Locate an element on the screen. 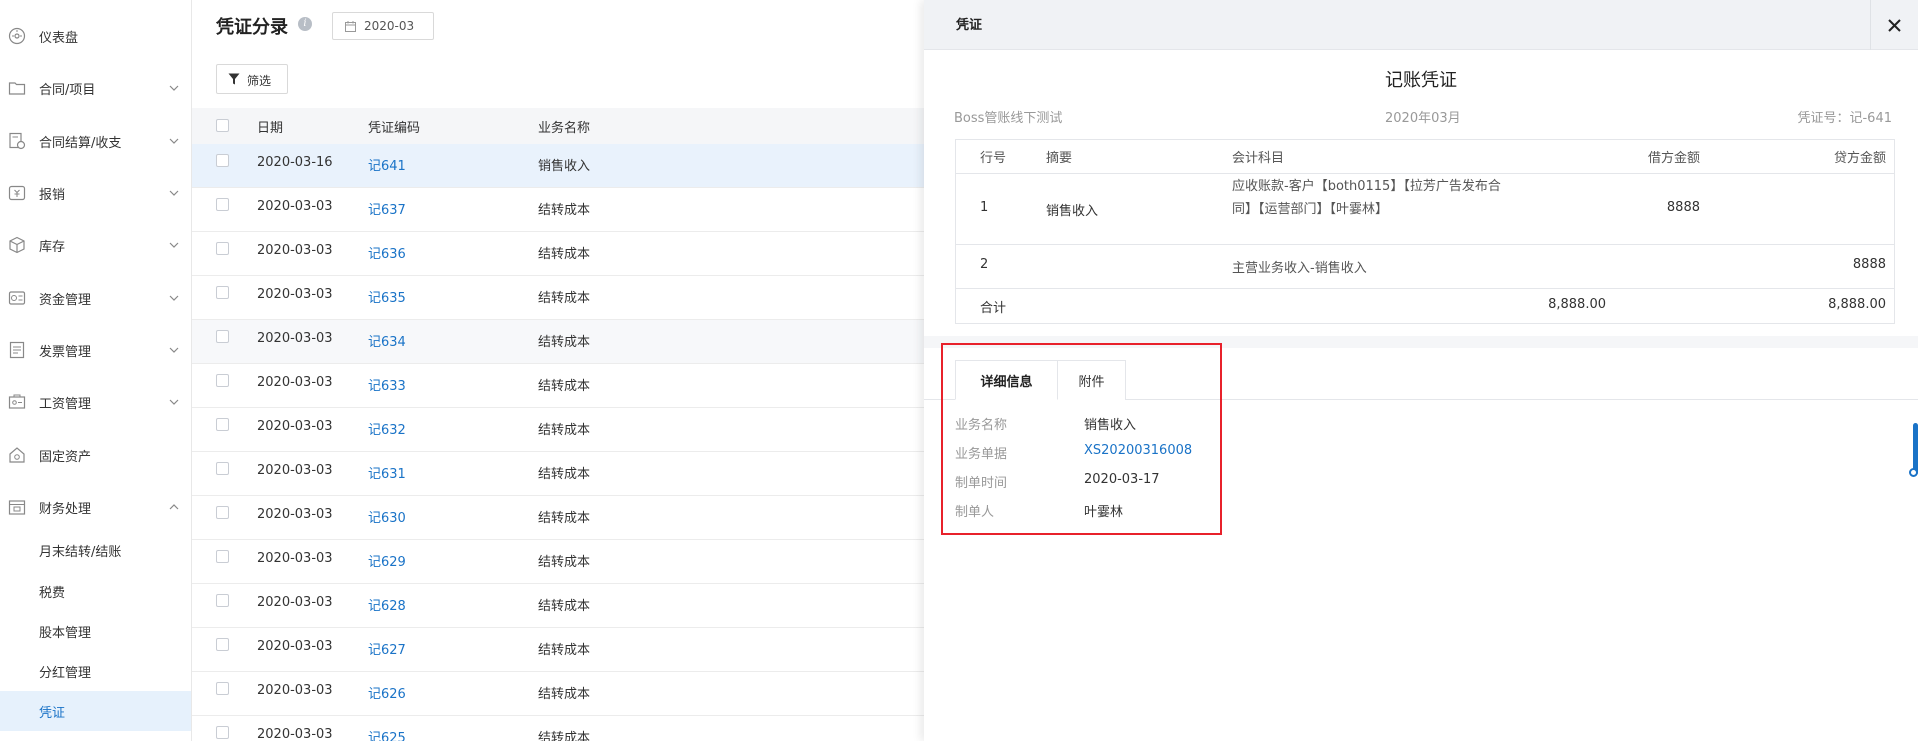  voucher-code-link: 记632 is located at coordinates (387, 428).